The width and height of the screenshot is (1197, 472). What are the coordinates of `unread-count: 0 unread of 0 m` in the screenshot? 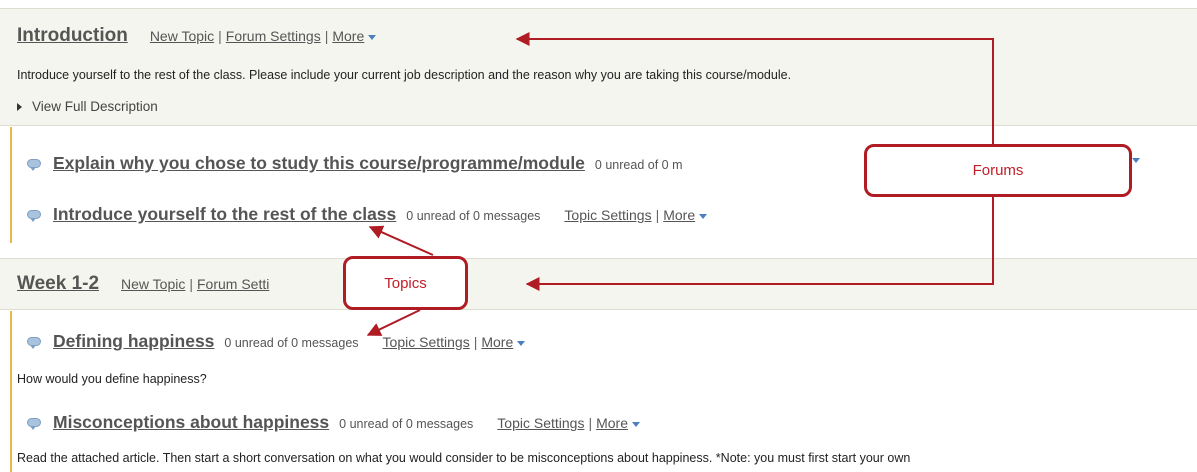 It's located at (638, 165).